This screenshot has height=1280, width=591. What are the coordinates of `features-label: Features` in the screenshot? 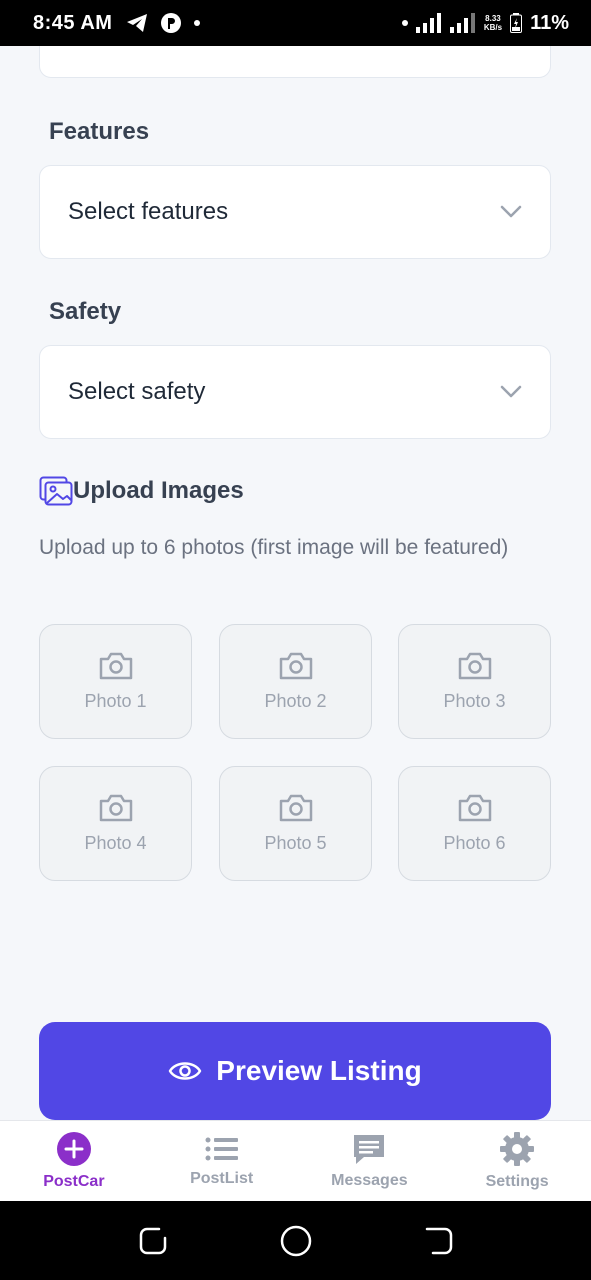 It's located at (99, 131).